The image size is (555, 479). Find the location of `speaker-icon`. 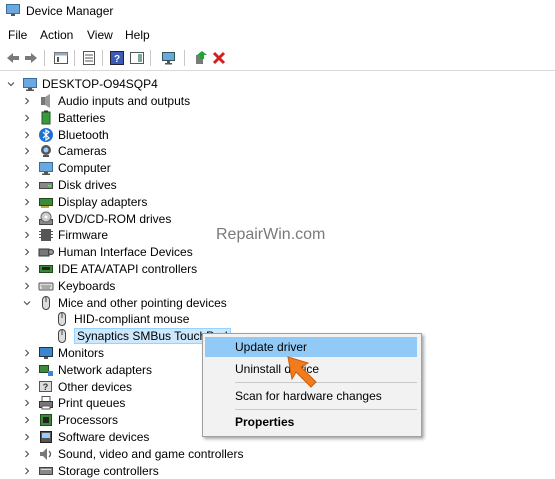

speaker-icon is located at coordinates (46, 101).